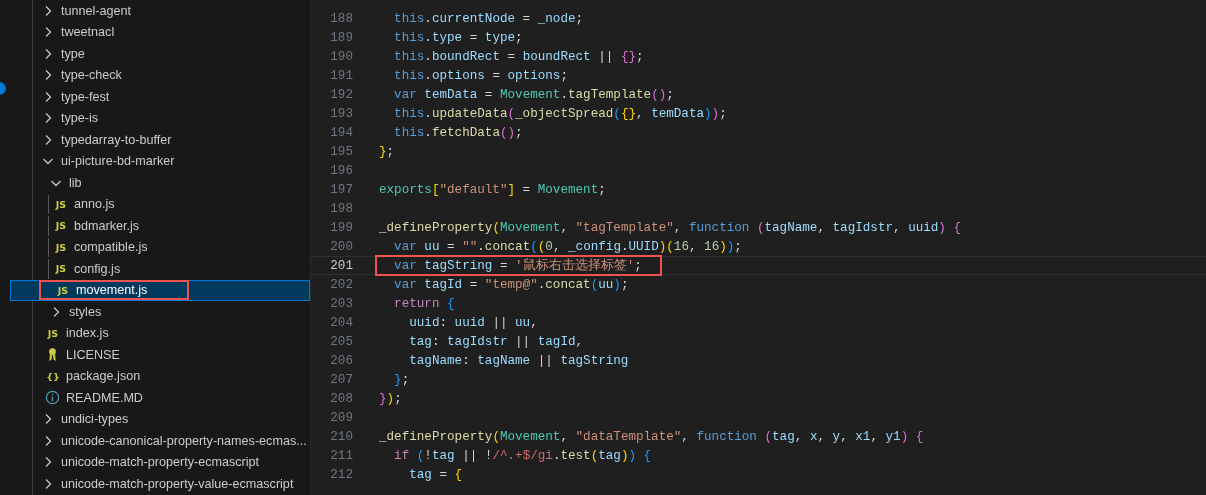 The height and width of the screenshot is (495, 1206). What do you see at coordinates (523, 456) in the screenshot?
I see `code-line: if (!tag || !/^.+$/gi.test(tag)) {` at bounding box center [523, 456].